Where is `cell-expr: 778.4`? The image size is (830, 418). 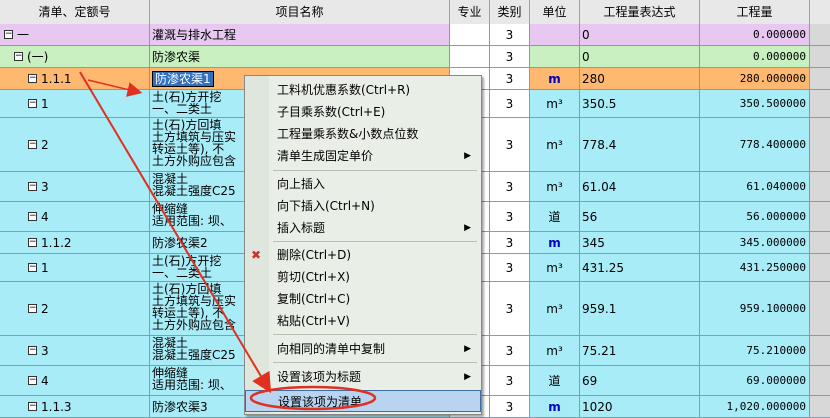 cell-expr: 778.4 is located at coordinates (640, 145).